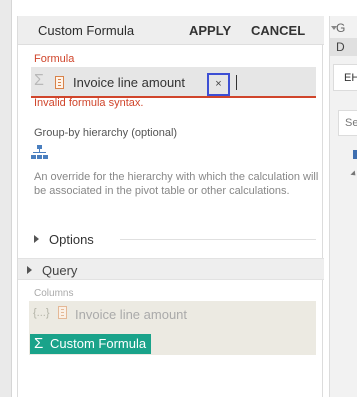 This screenshot has height=397, width=357. What do you see at coordinates (218, 239) in the screenshot?
I see `divider` at bounding box center [218, 239].